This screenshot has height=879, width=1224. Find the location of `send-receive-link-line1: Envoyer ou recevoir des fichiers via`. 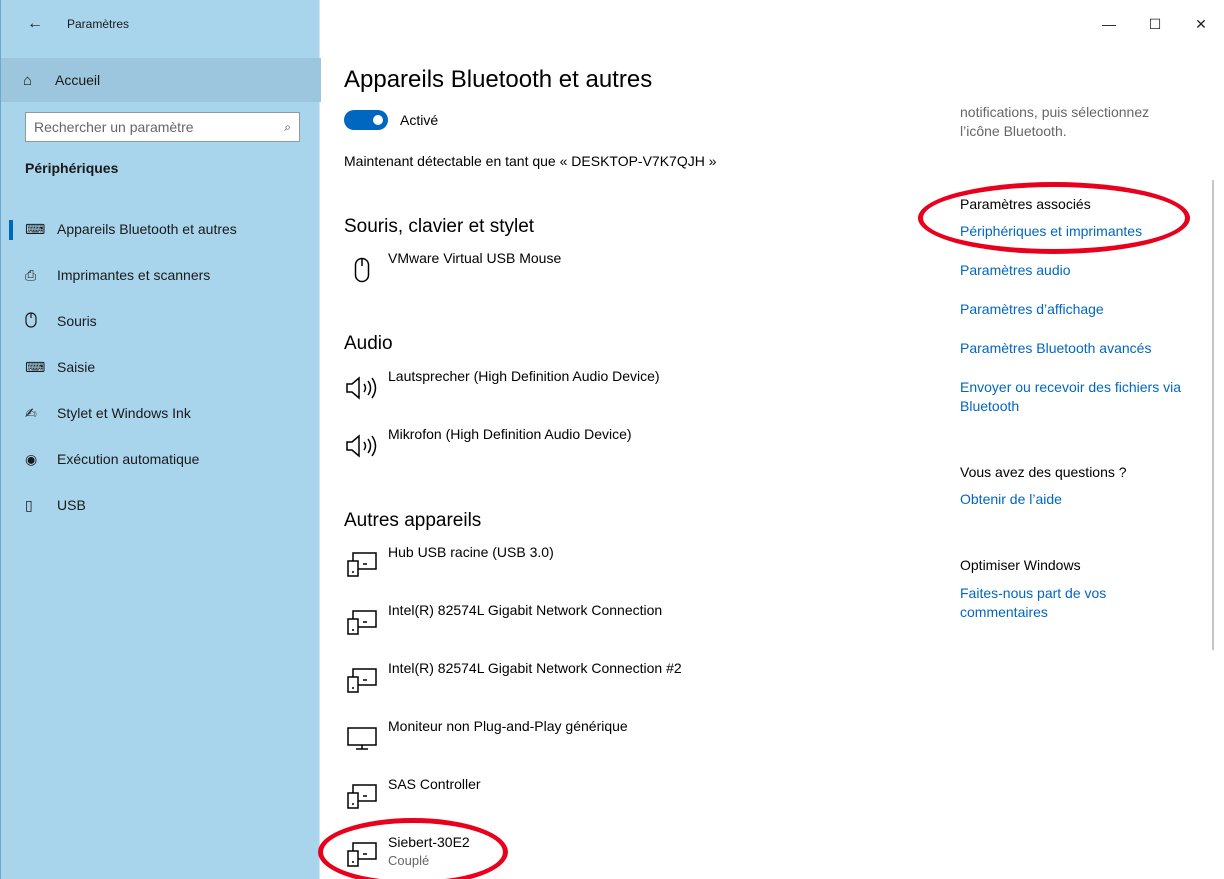

send-receive-link-line1: Envoyer ou recevoir des fichiers via is located at coordinates (1070, 387).